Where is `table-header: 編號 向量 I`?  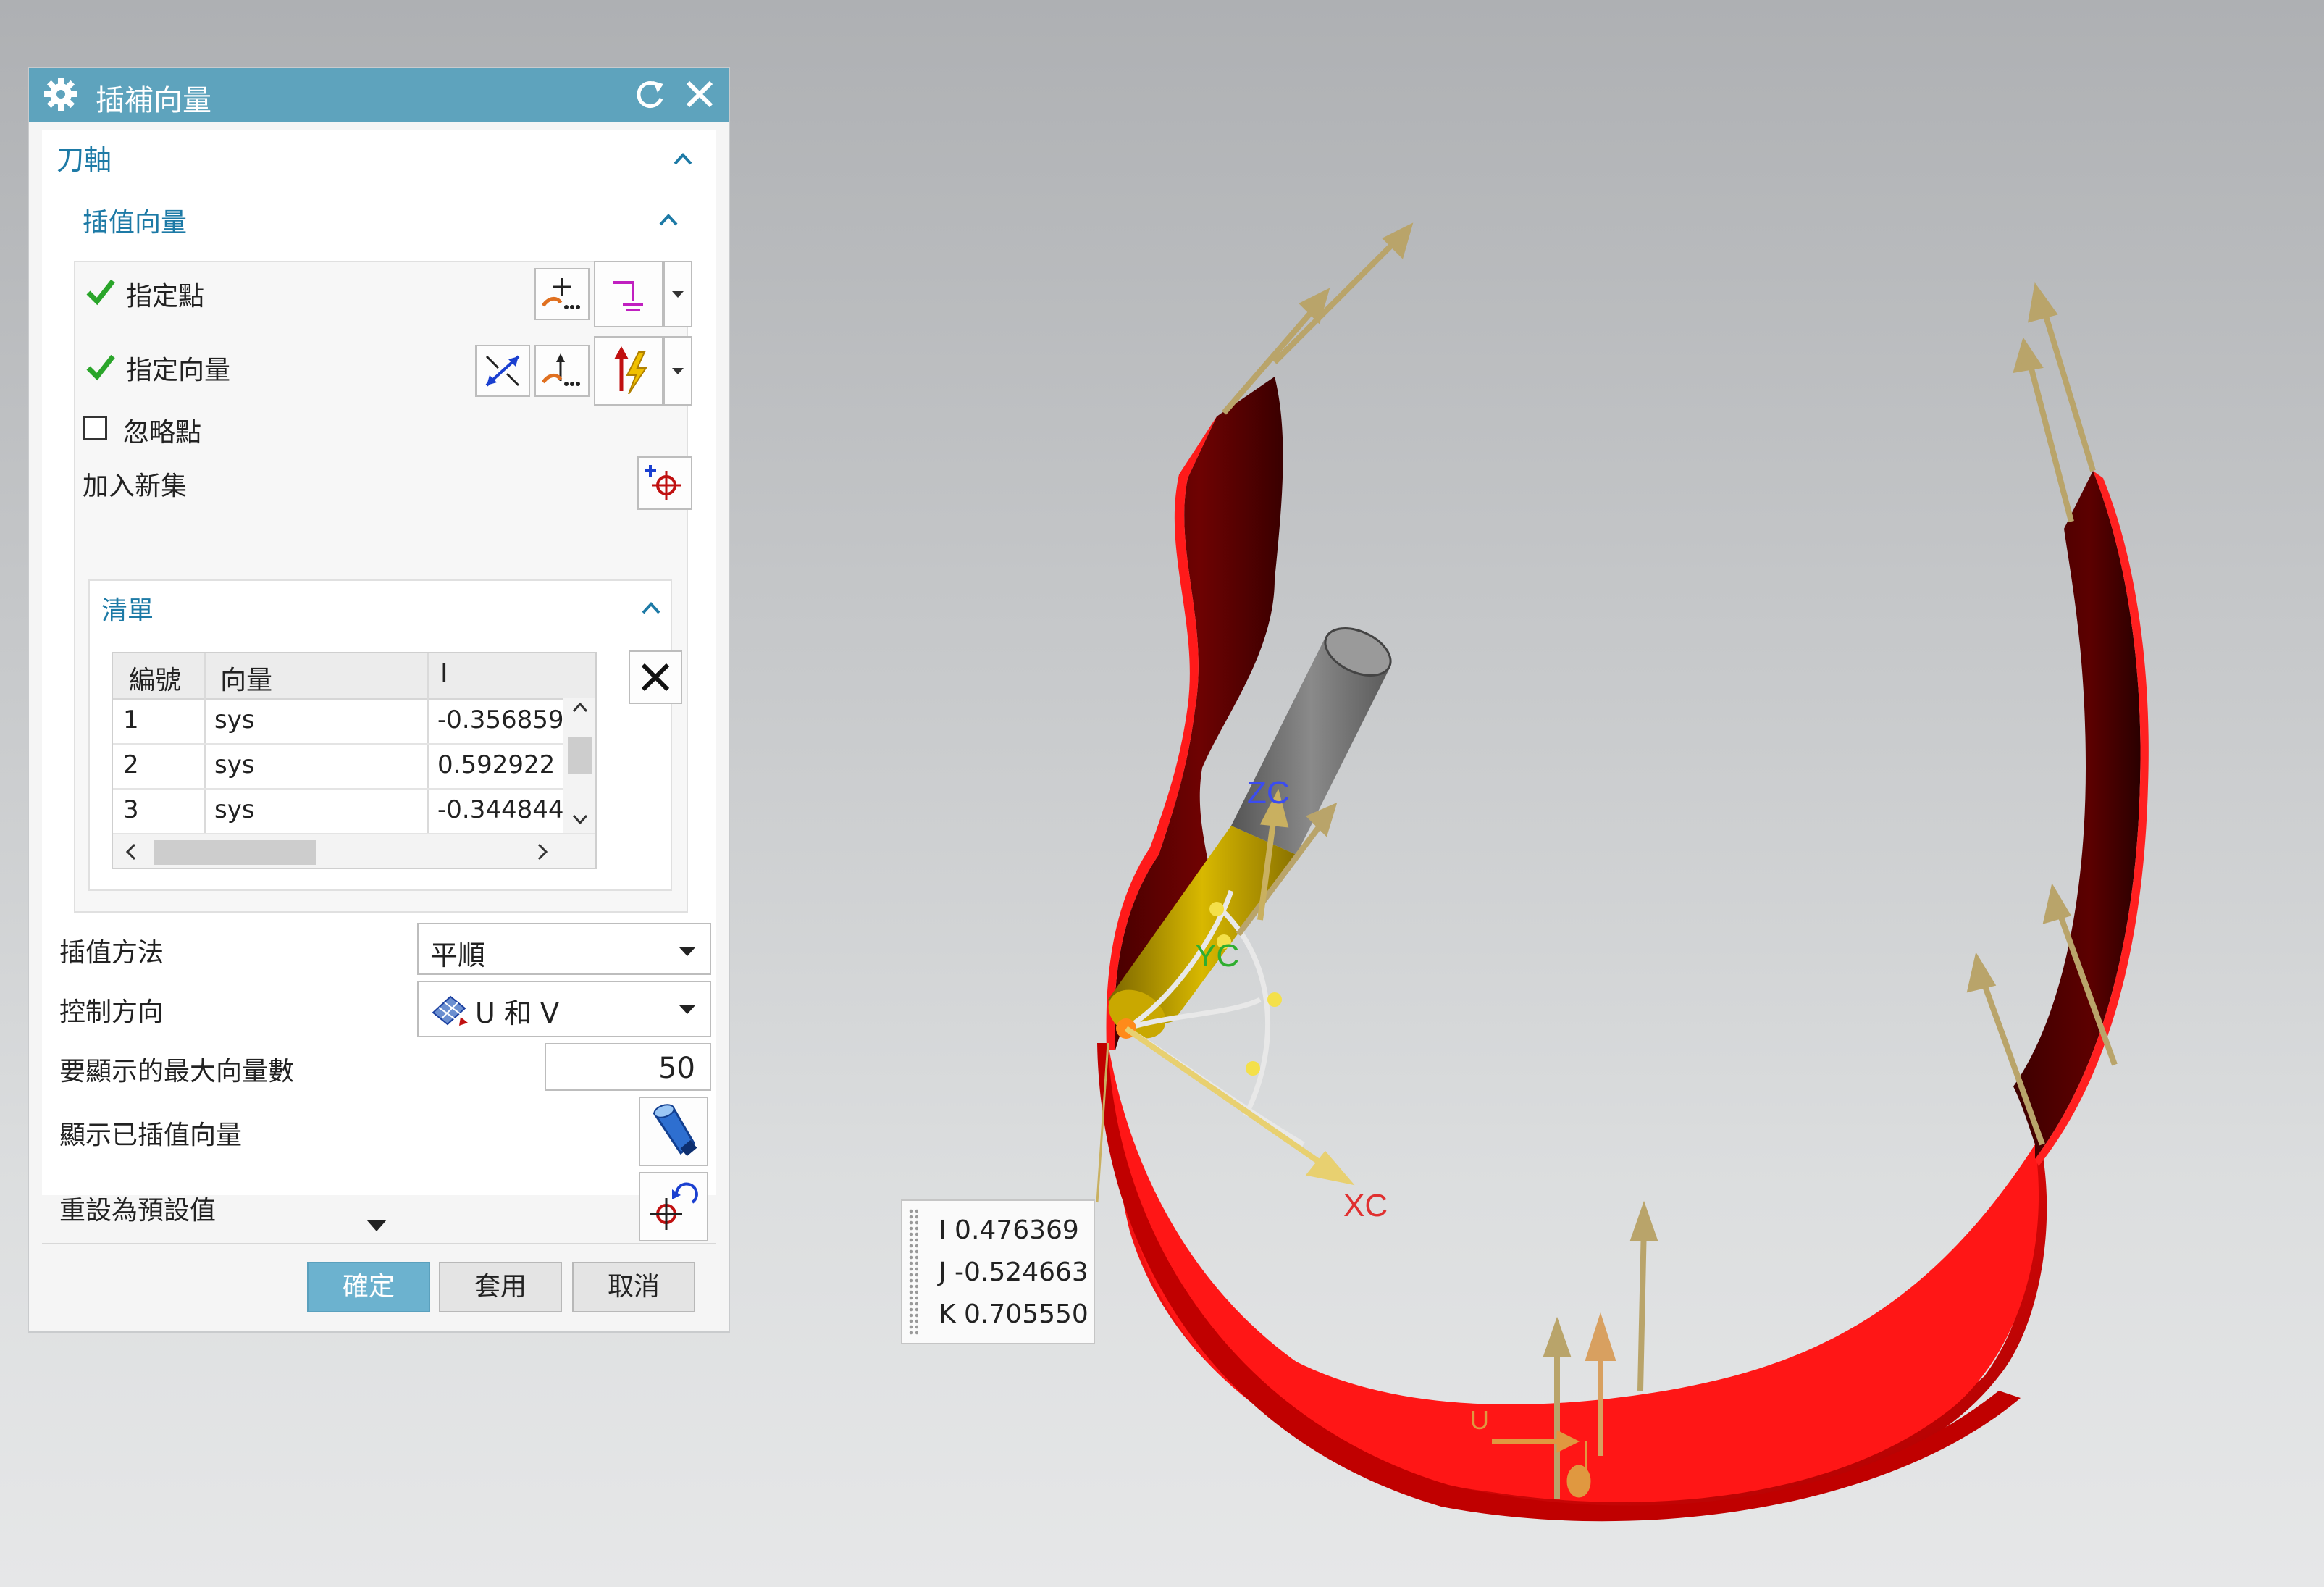 table-header: 編號 向量 I is located at coordinates (354, 676).